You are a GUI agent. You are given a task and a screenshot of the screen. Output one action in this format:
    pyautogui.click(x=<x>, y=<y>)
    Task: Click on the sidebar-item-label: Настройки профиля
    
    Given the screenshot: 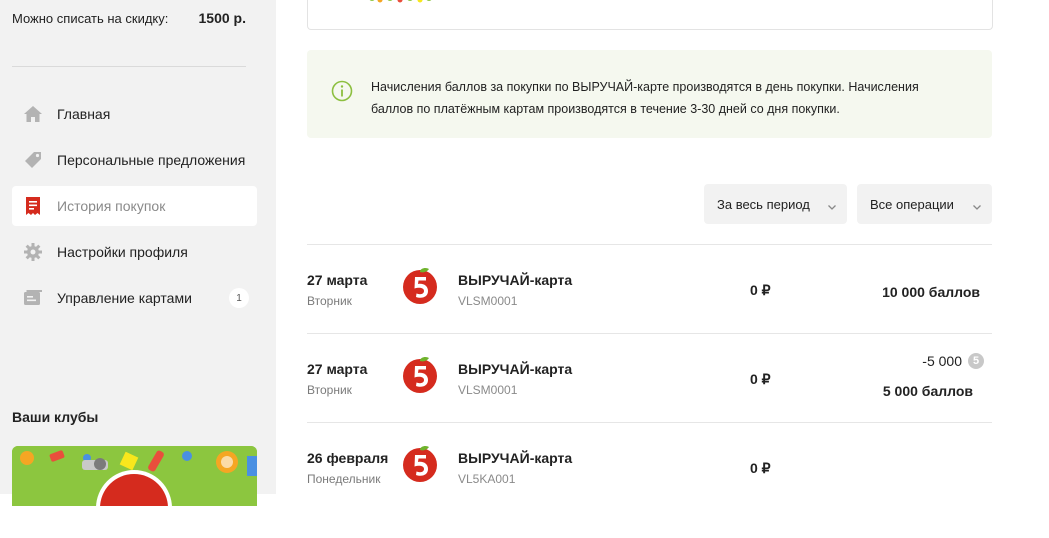 What is the action you would take?
    pyautogui.click(x=122, y=252)
    